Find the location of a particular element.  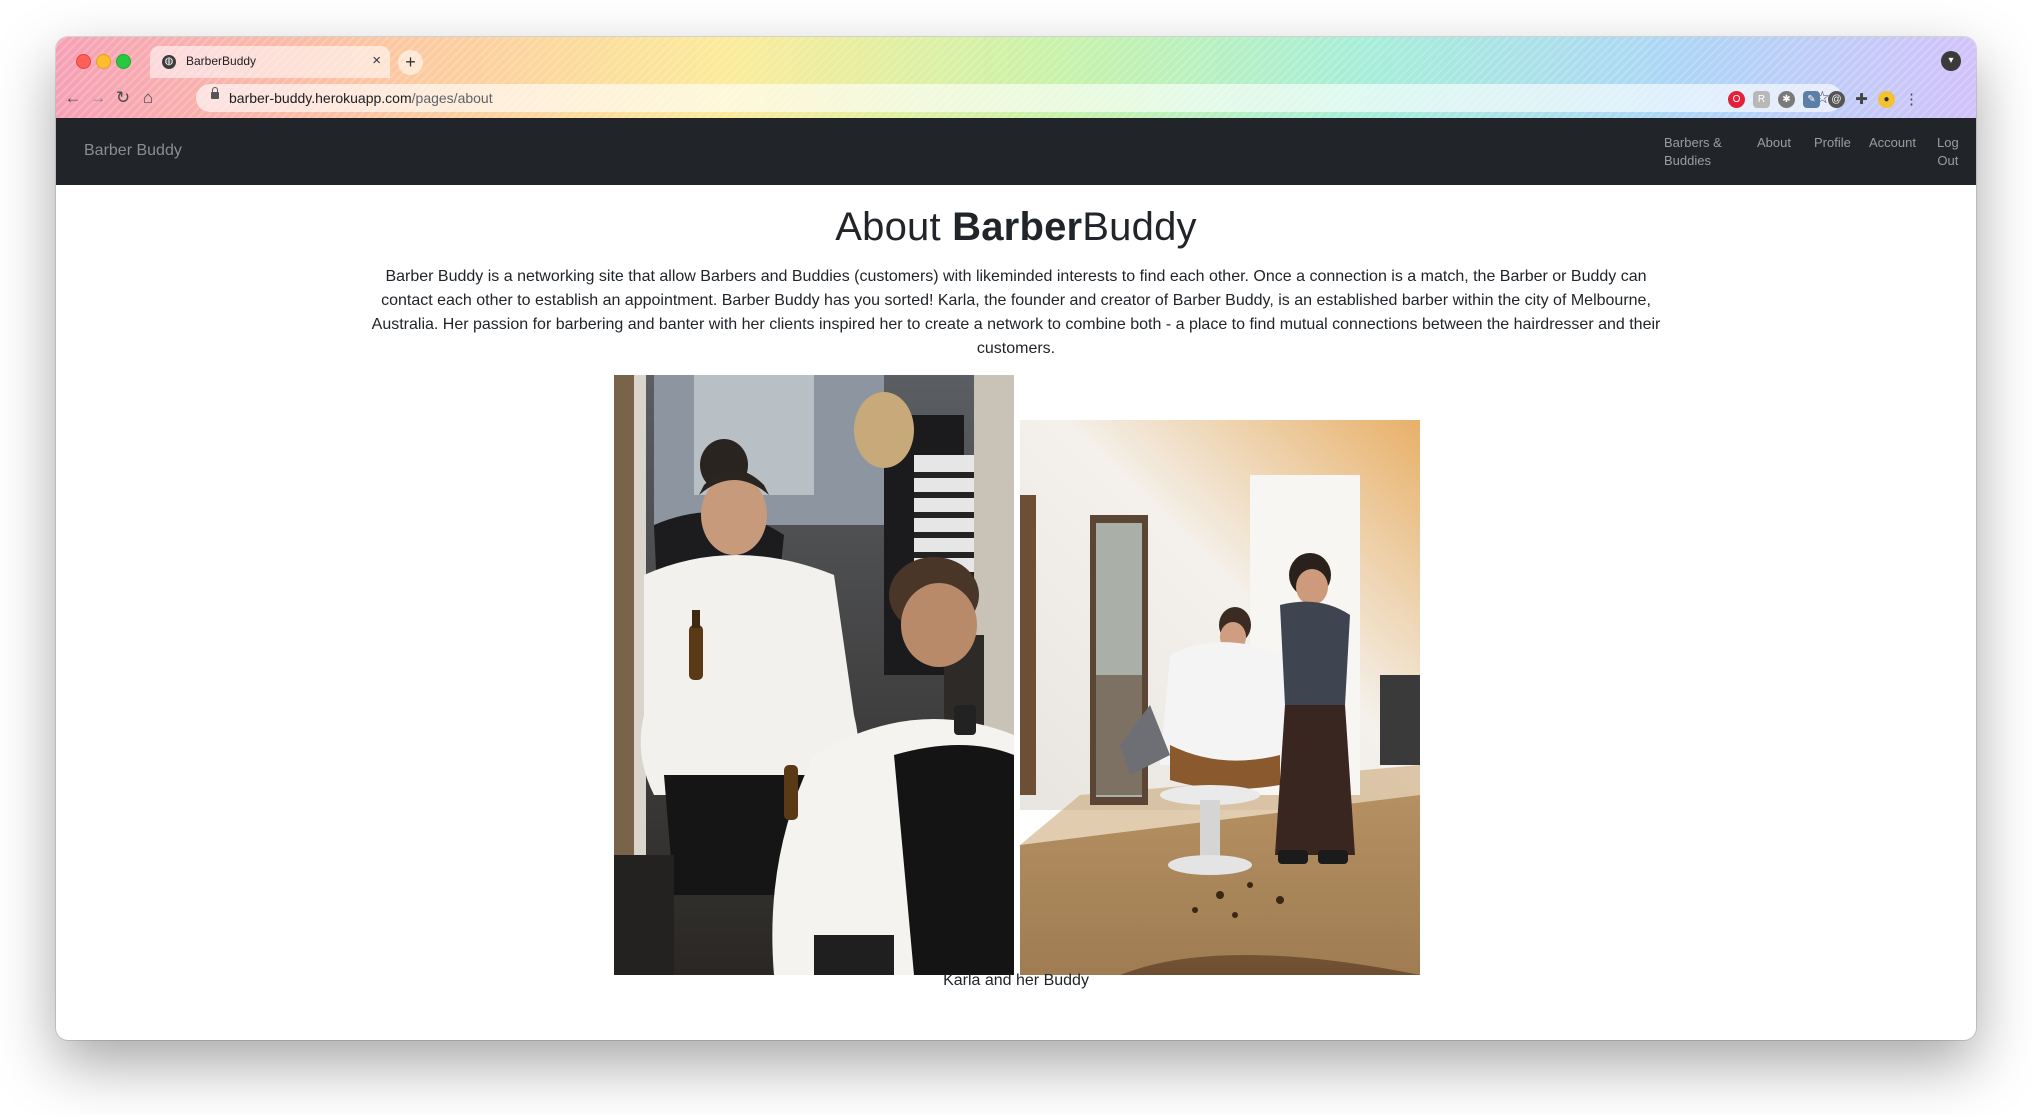

nav-link-barbers-buddies: Barbers & Buddies is located at coordinates (1693, 152).